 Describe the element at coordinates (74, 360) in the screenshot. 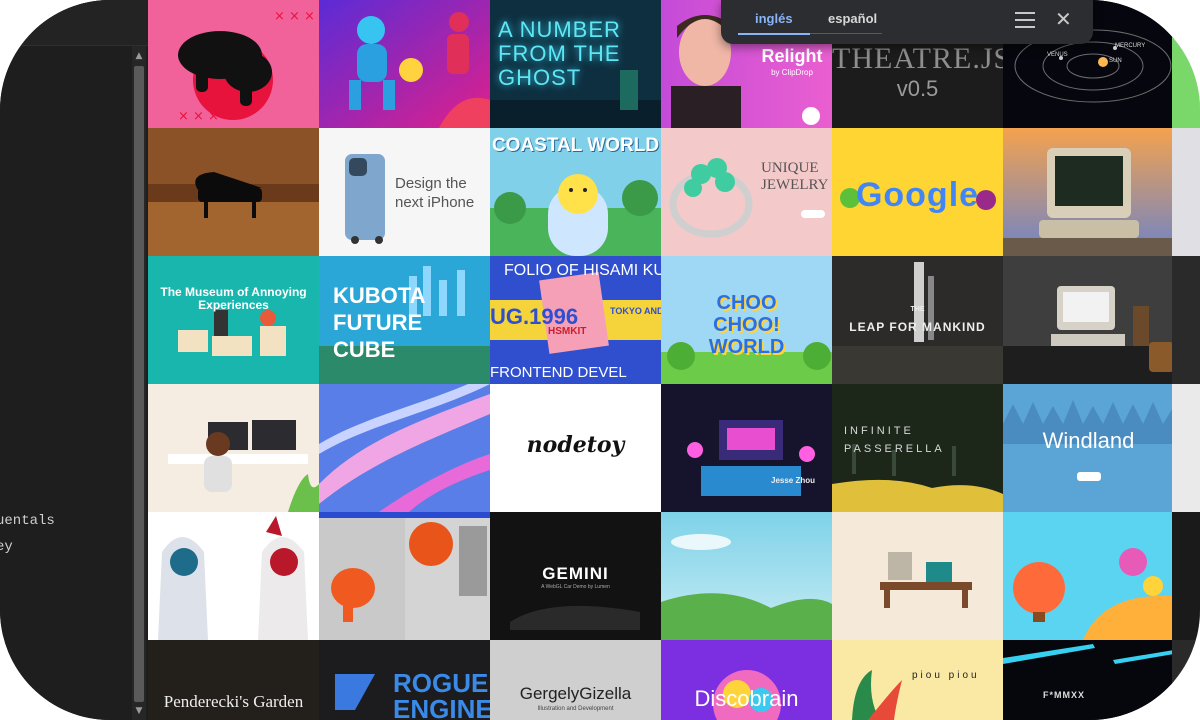

I see `editor-panel: uentals ey ▲ ▼` at that location.